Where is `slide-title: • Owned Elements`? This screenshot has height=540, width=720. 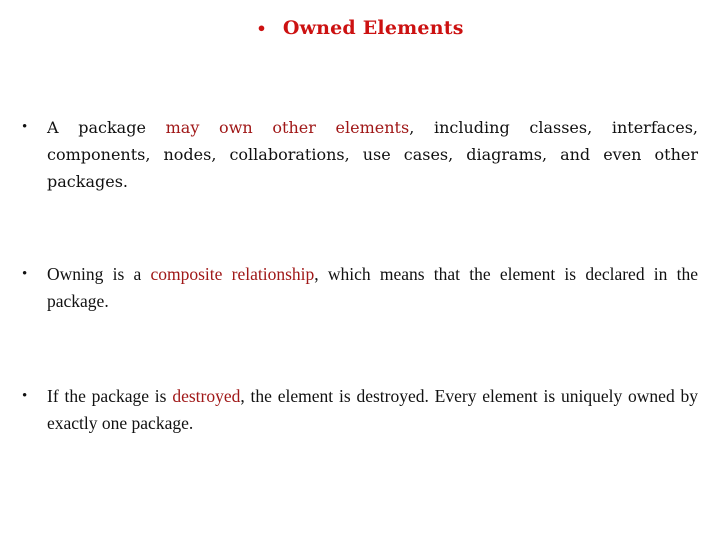 slide-title: • Owned Elements is located at coordinates (360, 28).